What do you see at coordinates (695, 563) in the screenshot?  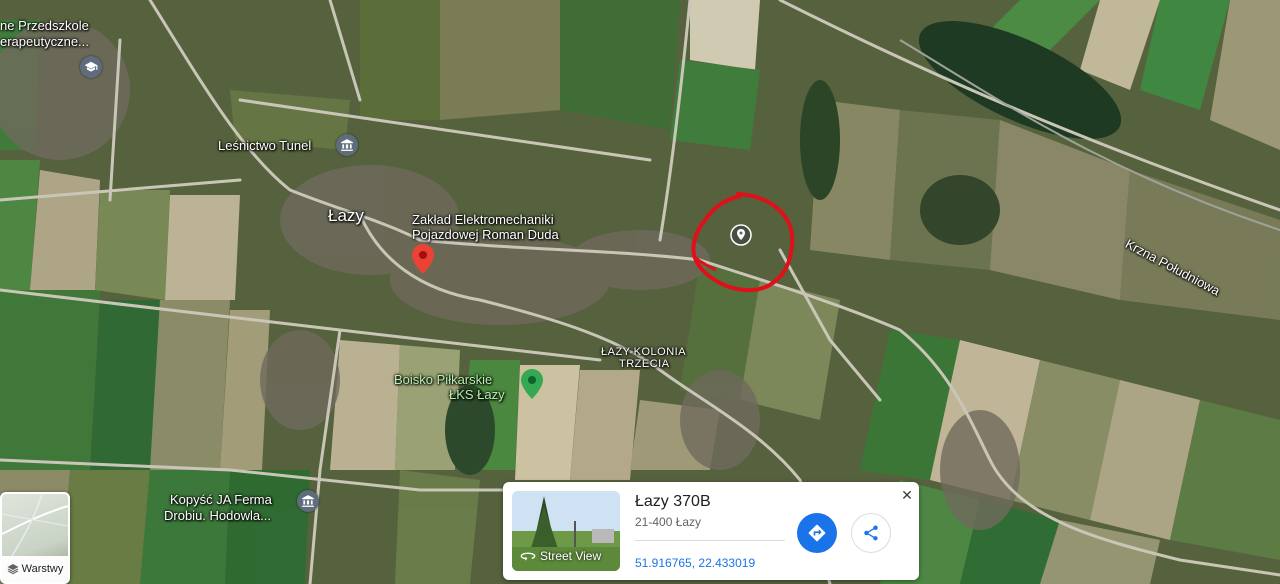 I see `place-coordinates-link: 51.916765, 22.433019` at bounding box center [695, 563].